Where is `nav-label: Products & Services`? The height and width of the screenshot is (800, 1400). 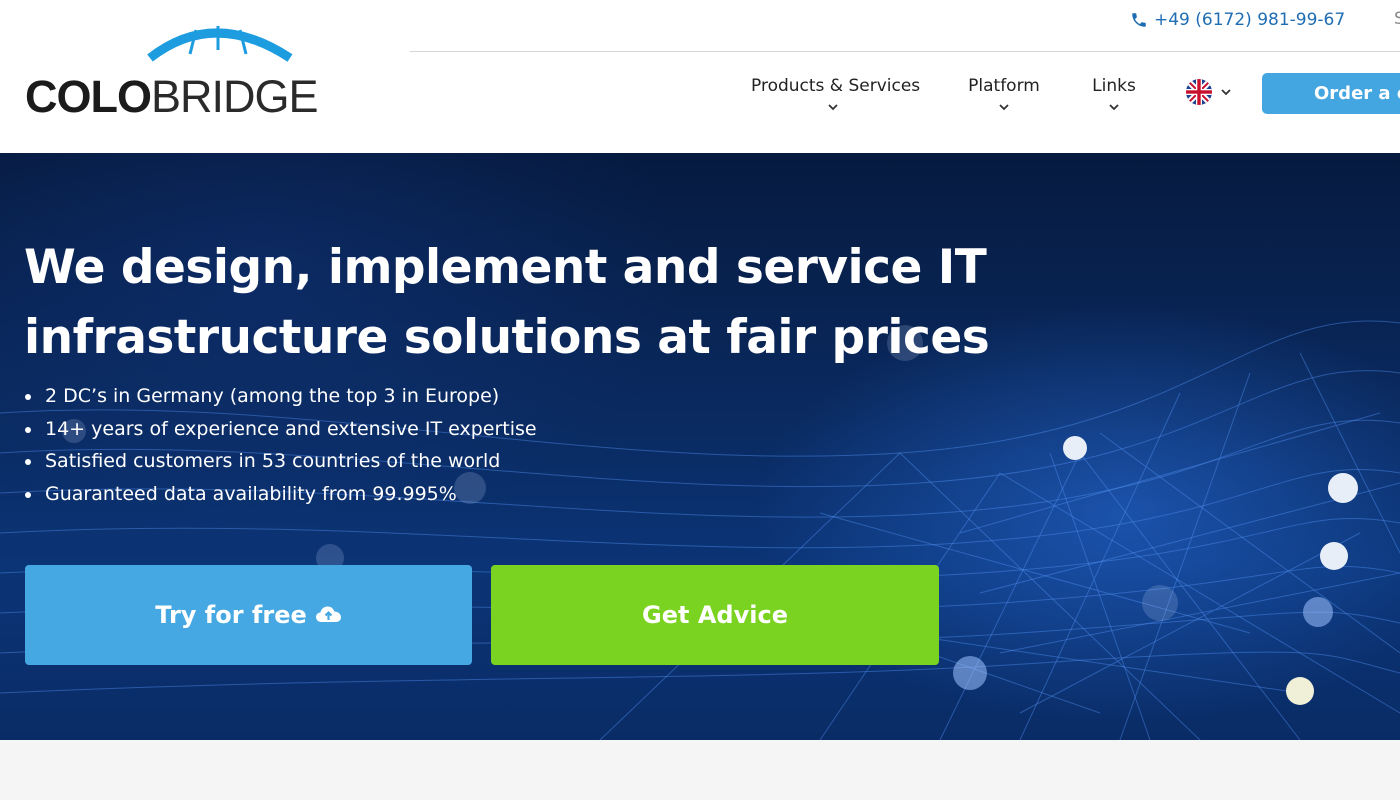 nav-label: Products & Services is located at coordinates (836, 86).